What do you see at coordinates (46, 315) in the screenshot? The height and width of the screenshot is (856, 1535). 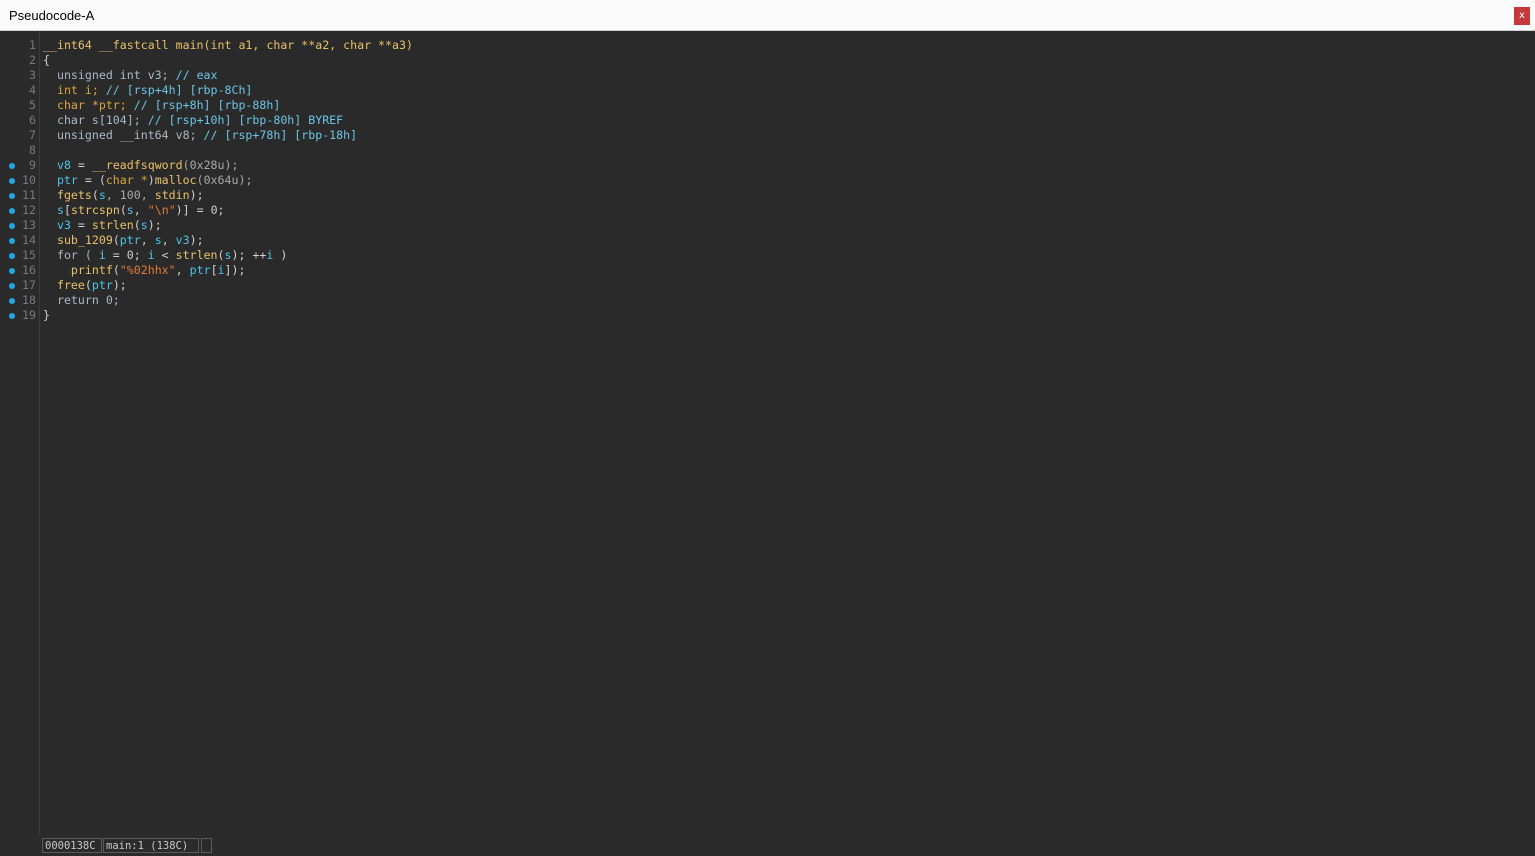 I see `code-line: }` at bounding box center [46, 315].